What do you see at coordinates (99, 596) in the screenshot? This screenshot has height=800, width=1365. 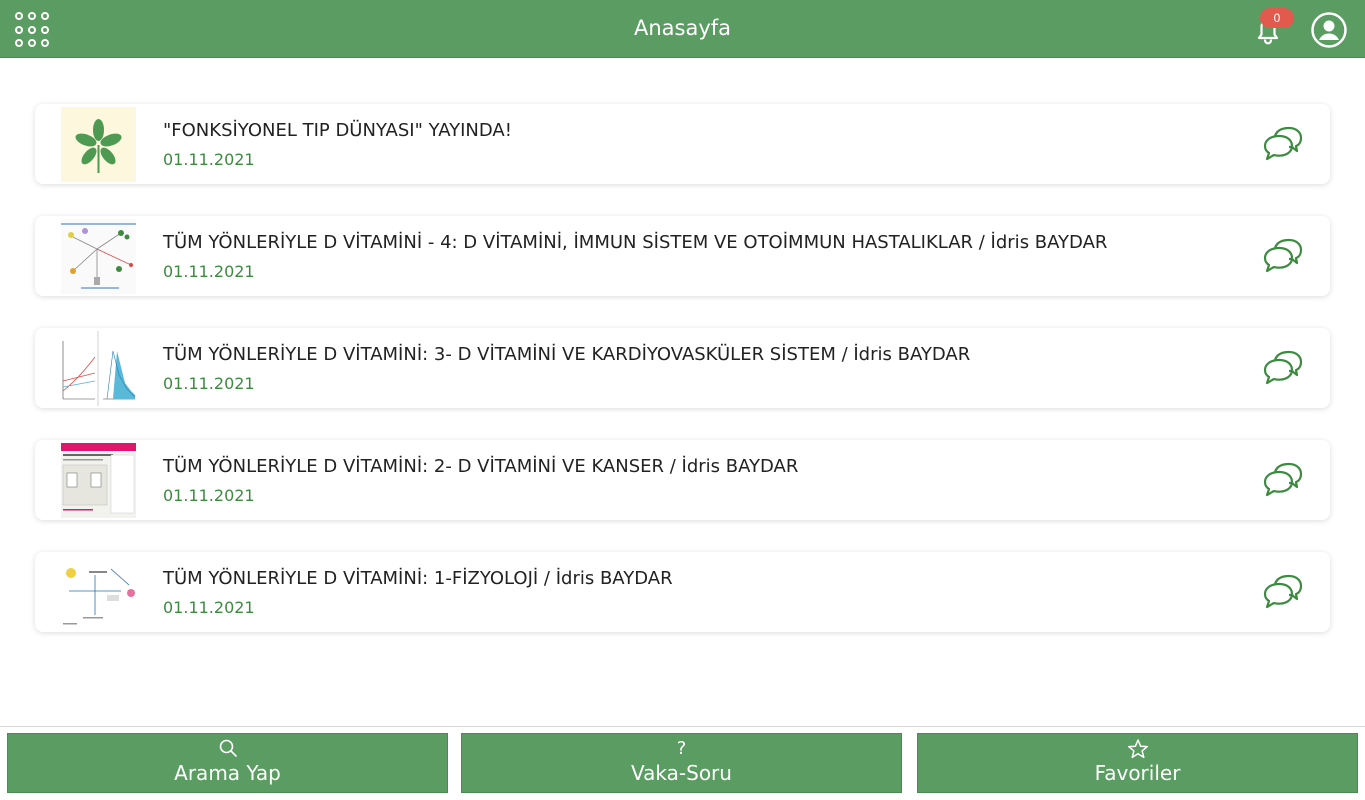 I see `physiology-diagram-thumbnail-image` at bounding box center [99, 596].